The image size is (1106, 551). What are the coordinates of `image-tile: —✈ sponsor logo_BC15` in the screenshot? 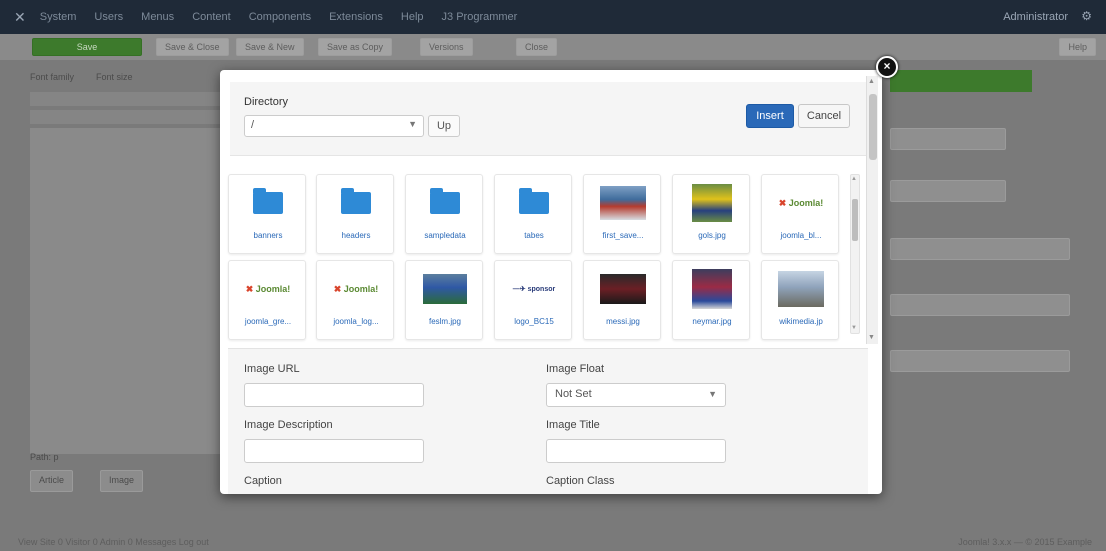 It's located at (533, 300).